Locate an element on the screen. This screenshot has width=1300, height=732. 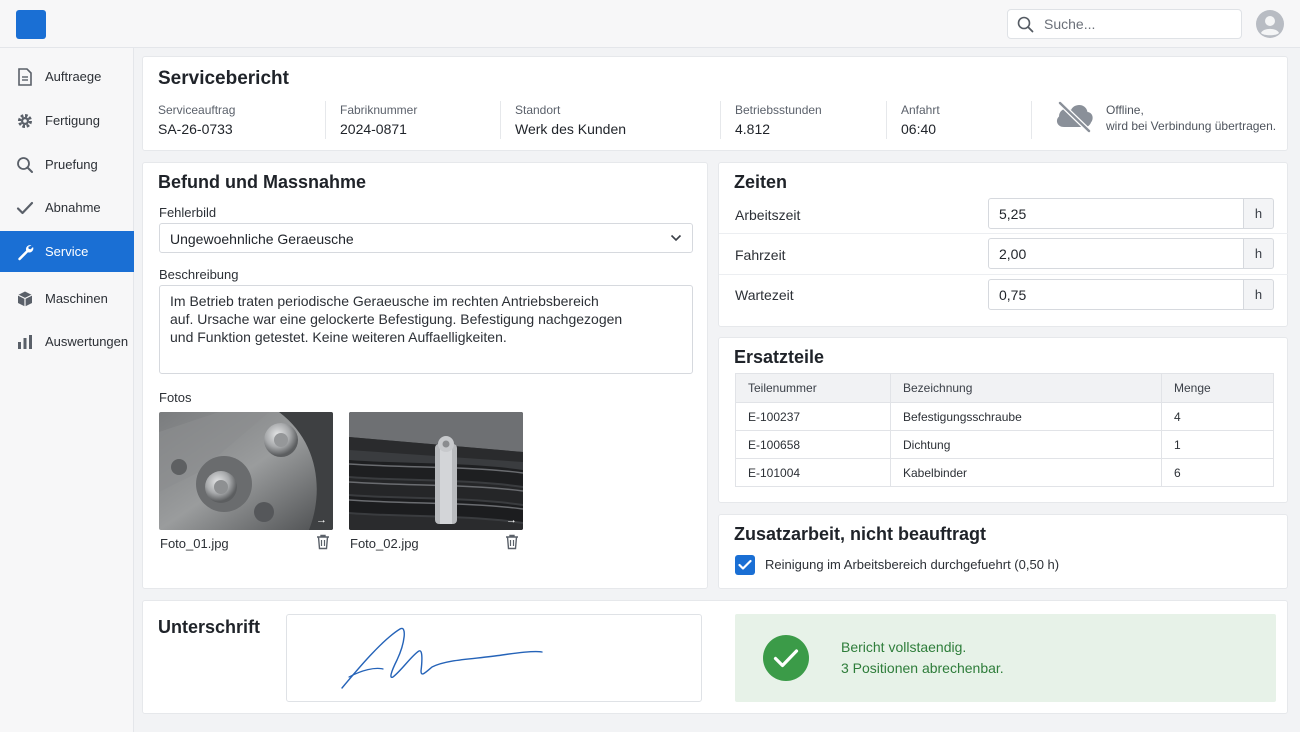
sidebar-item-pruefung: Pruefung is located at coordinates (67, 164).